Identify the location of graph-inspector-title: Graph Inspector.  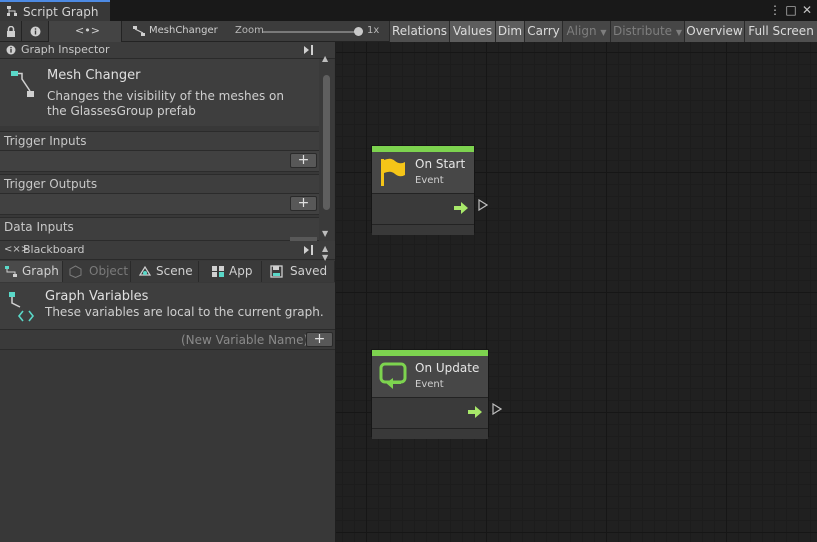
(65, 49).